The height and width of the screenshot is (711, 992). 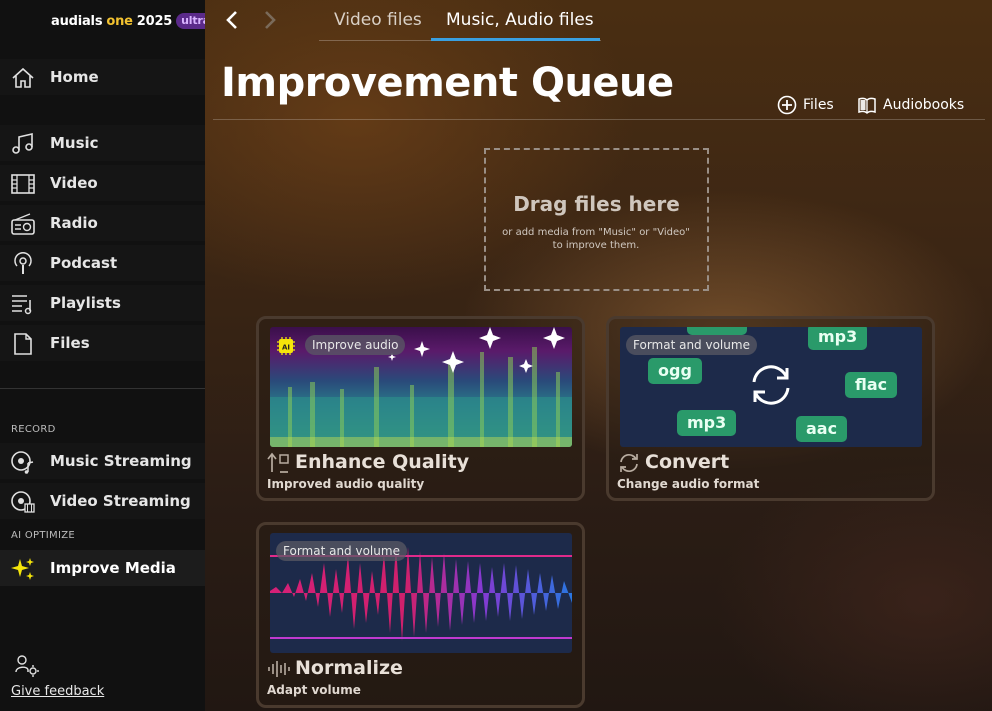 I want to click on active-tab-indicator, so click(x=515, y=39).